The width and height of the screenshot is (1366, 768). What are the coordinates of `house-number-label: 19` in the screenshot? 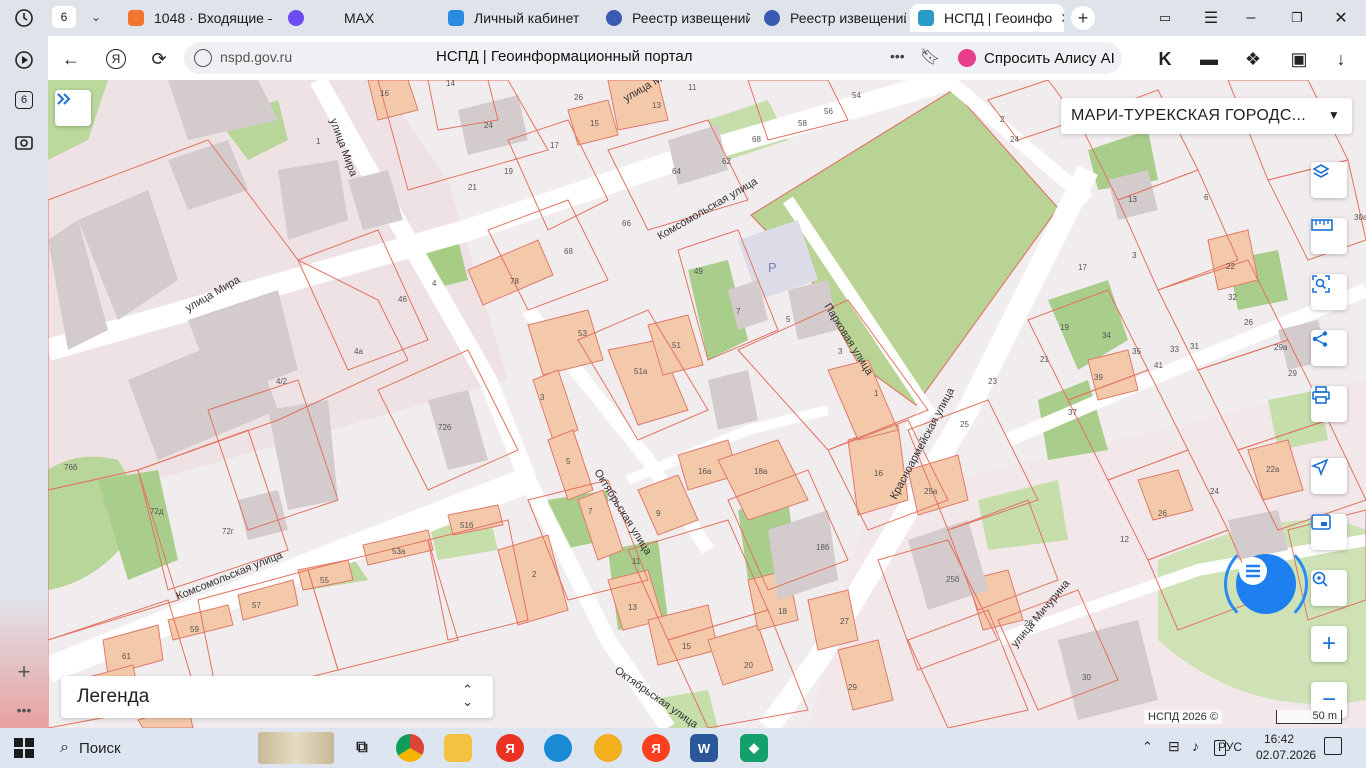 It's located at (1064, 327).